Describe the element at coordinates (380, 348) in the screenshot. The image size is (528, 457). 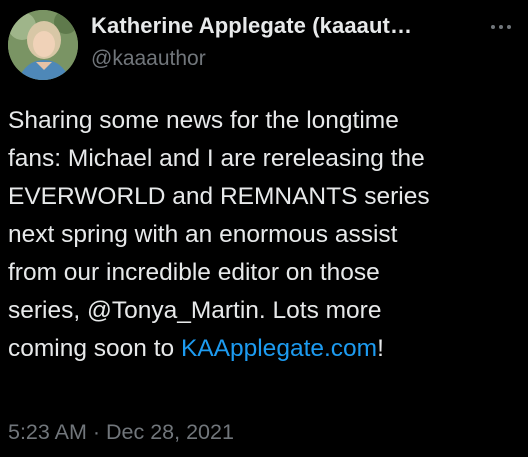
I see `tweet-text-fragment: !` at that location.